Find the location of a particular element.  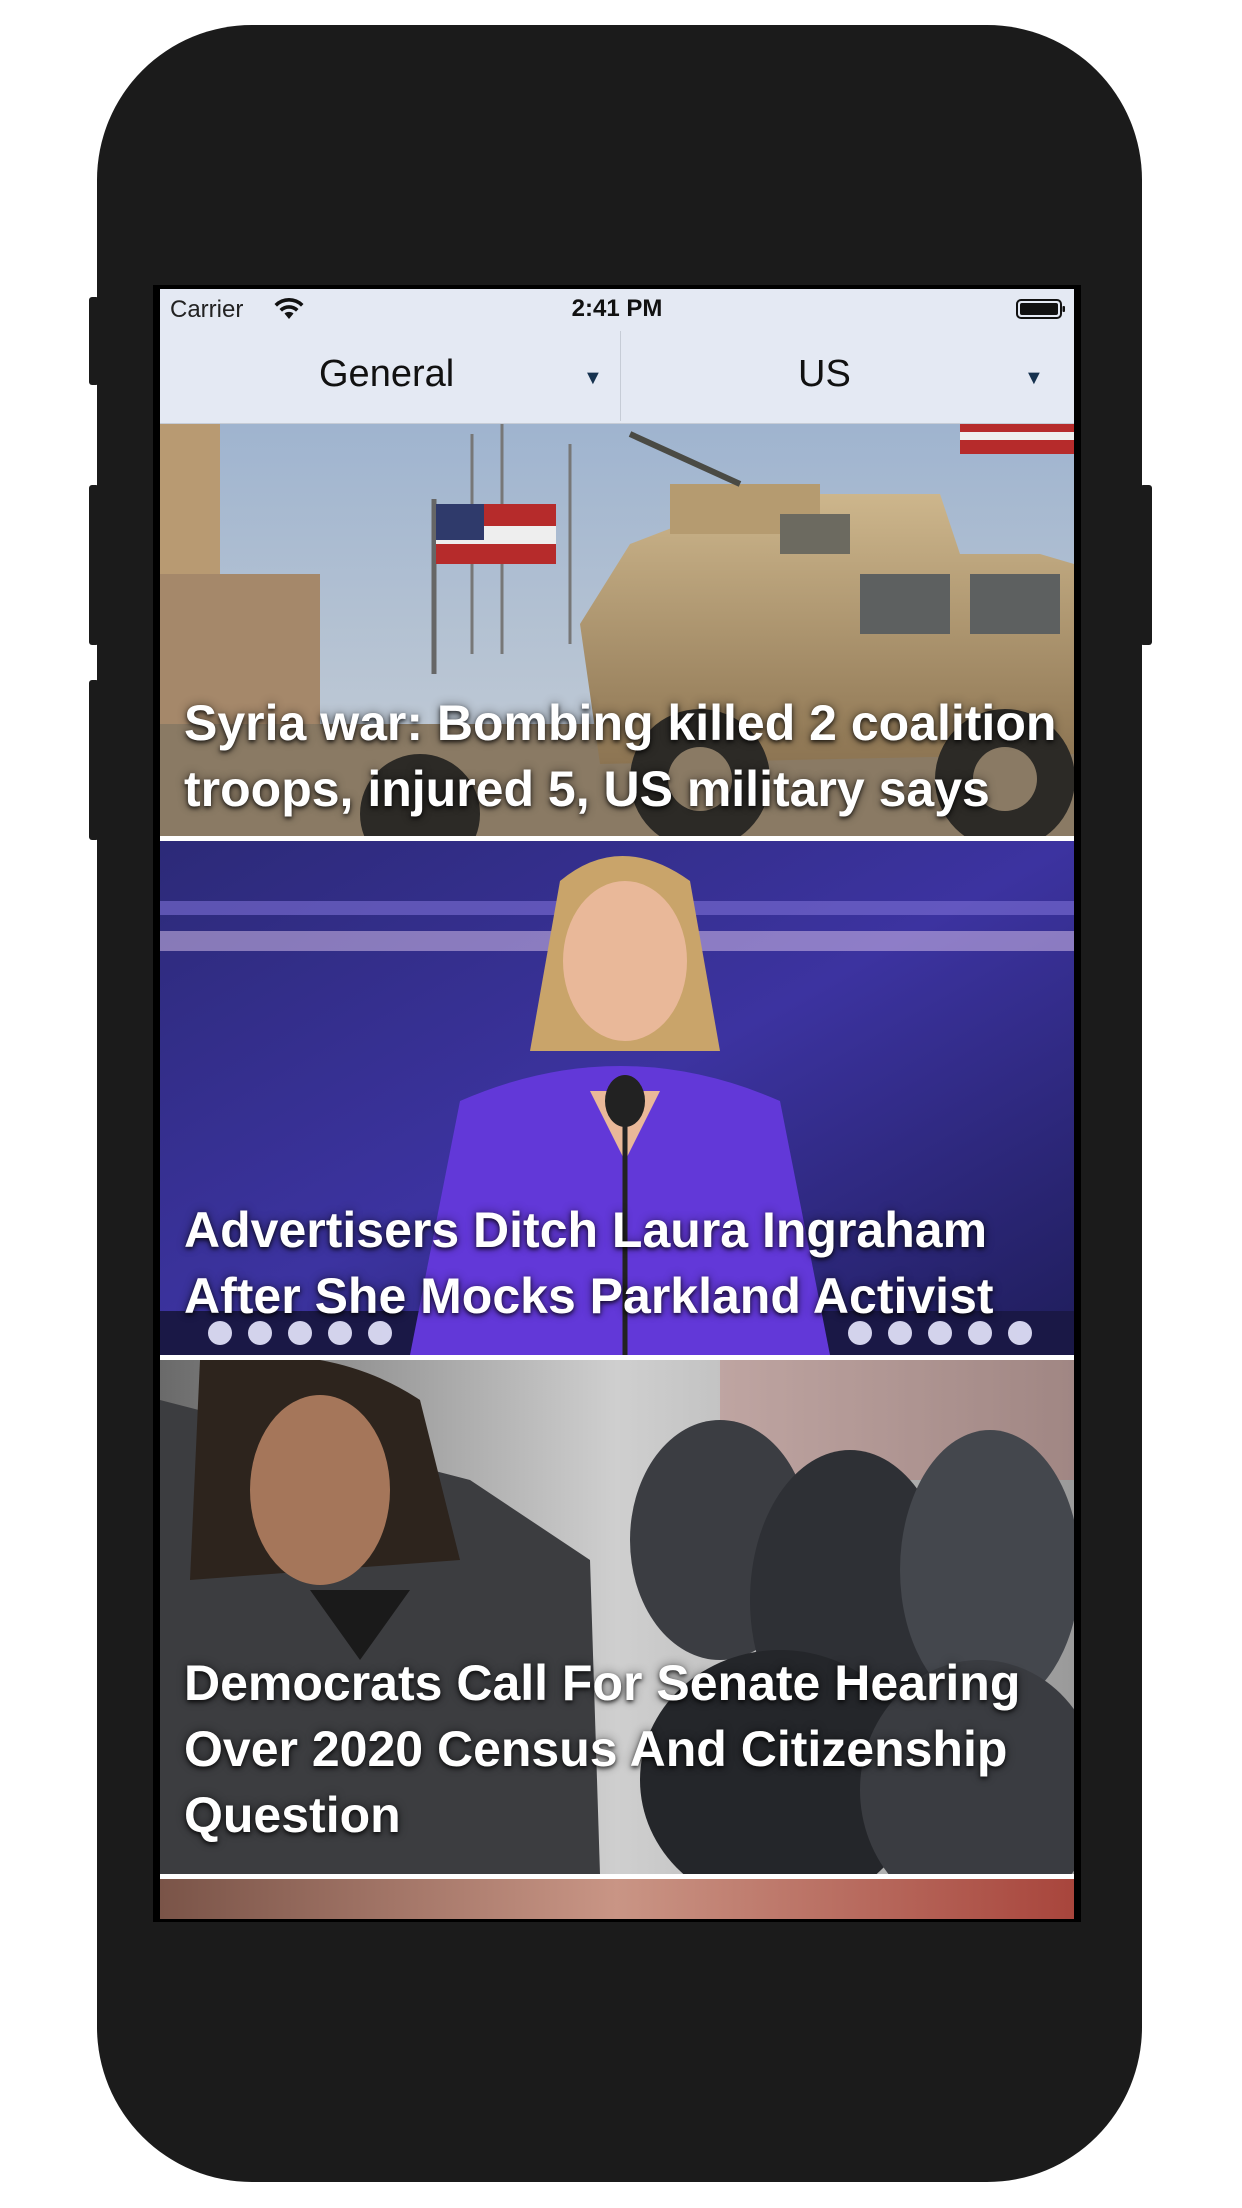

country-picker: US ▼ is located at coordinates (847, 376).